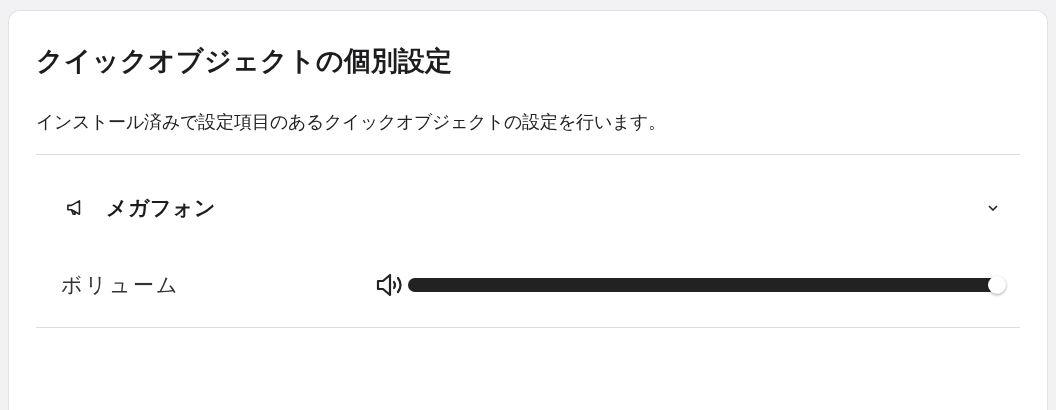 The image size is (1056, 410). I want to click on volume-slider, so click(708, 285).